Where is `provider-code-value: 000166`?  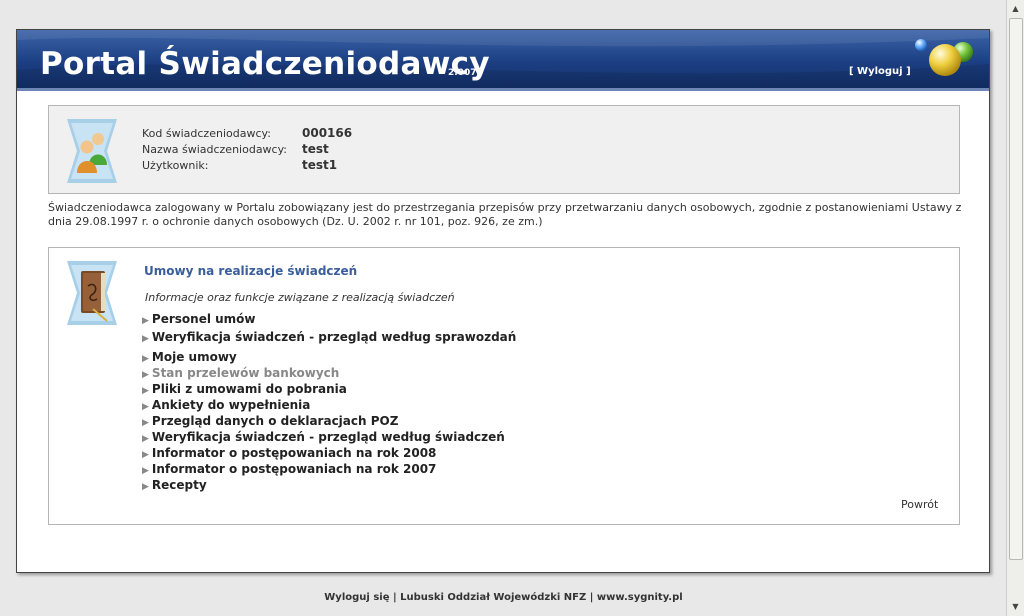 provider-code-value: 000166 is located at coordinates (327, 133).